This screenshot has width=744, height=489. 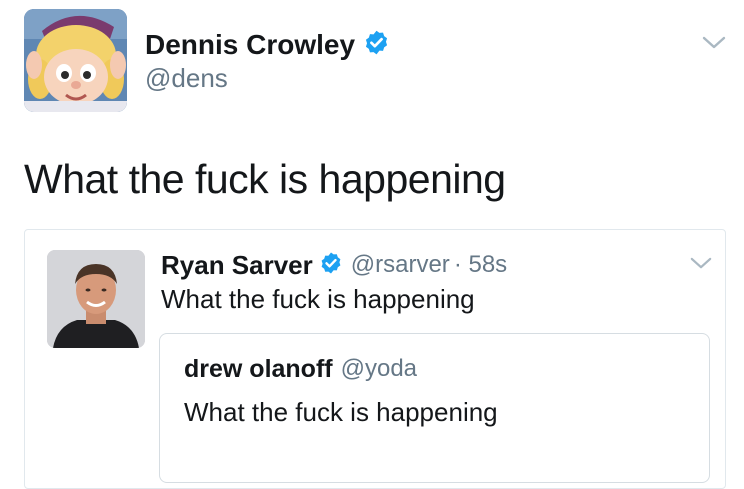 I want to click on retweet-author-avatar, so click(x=96, y=299).